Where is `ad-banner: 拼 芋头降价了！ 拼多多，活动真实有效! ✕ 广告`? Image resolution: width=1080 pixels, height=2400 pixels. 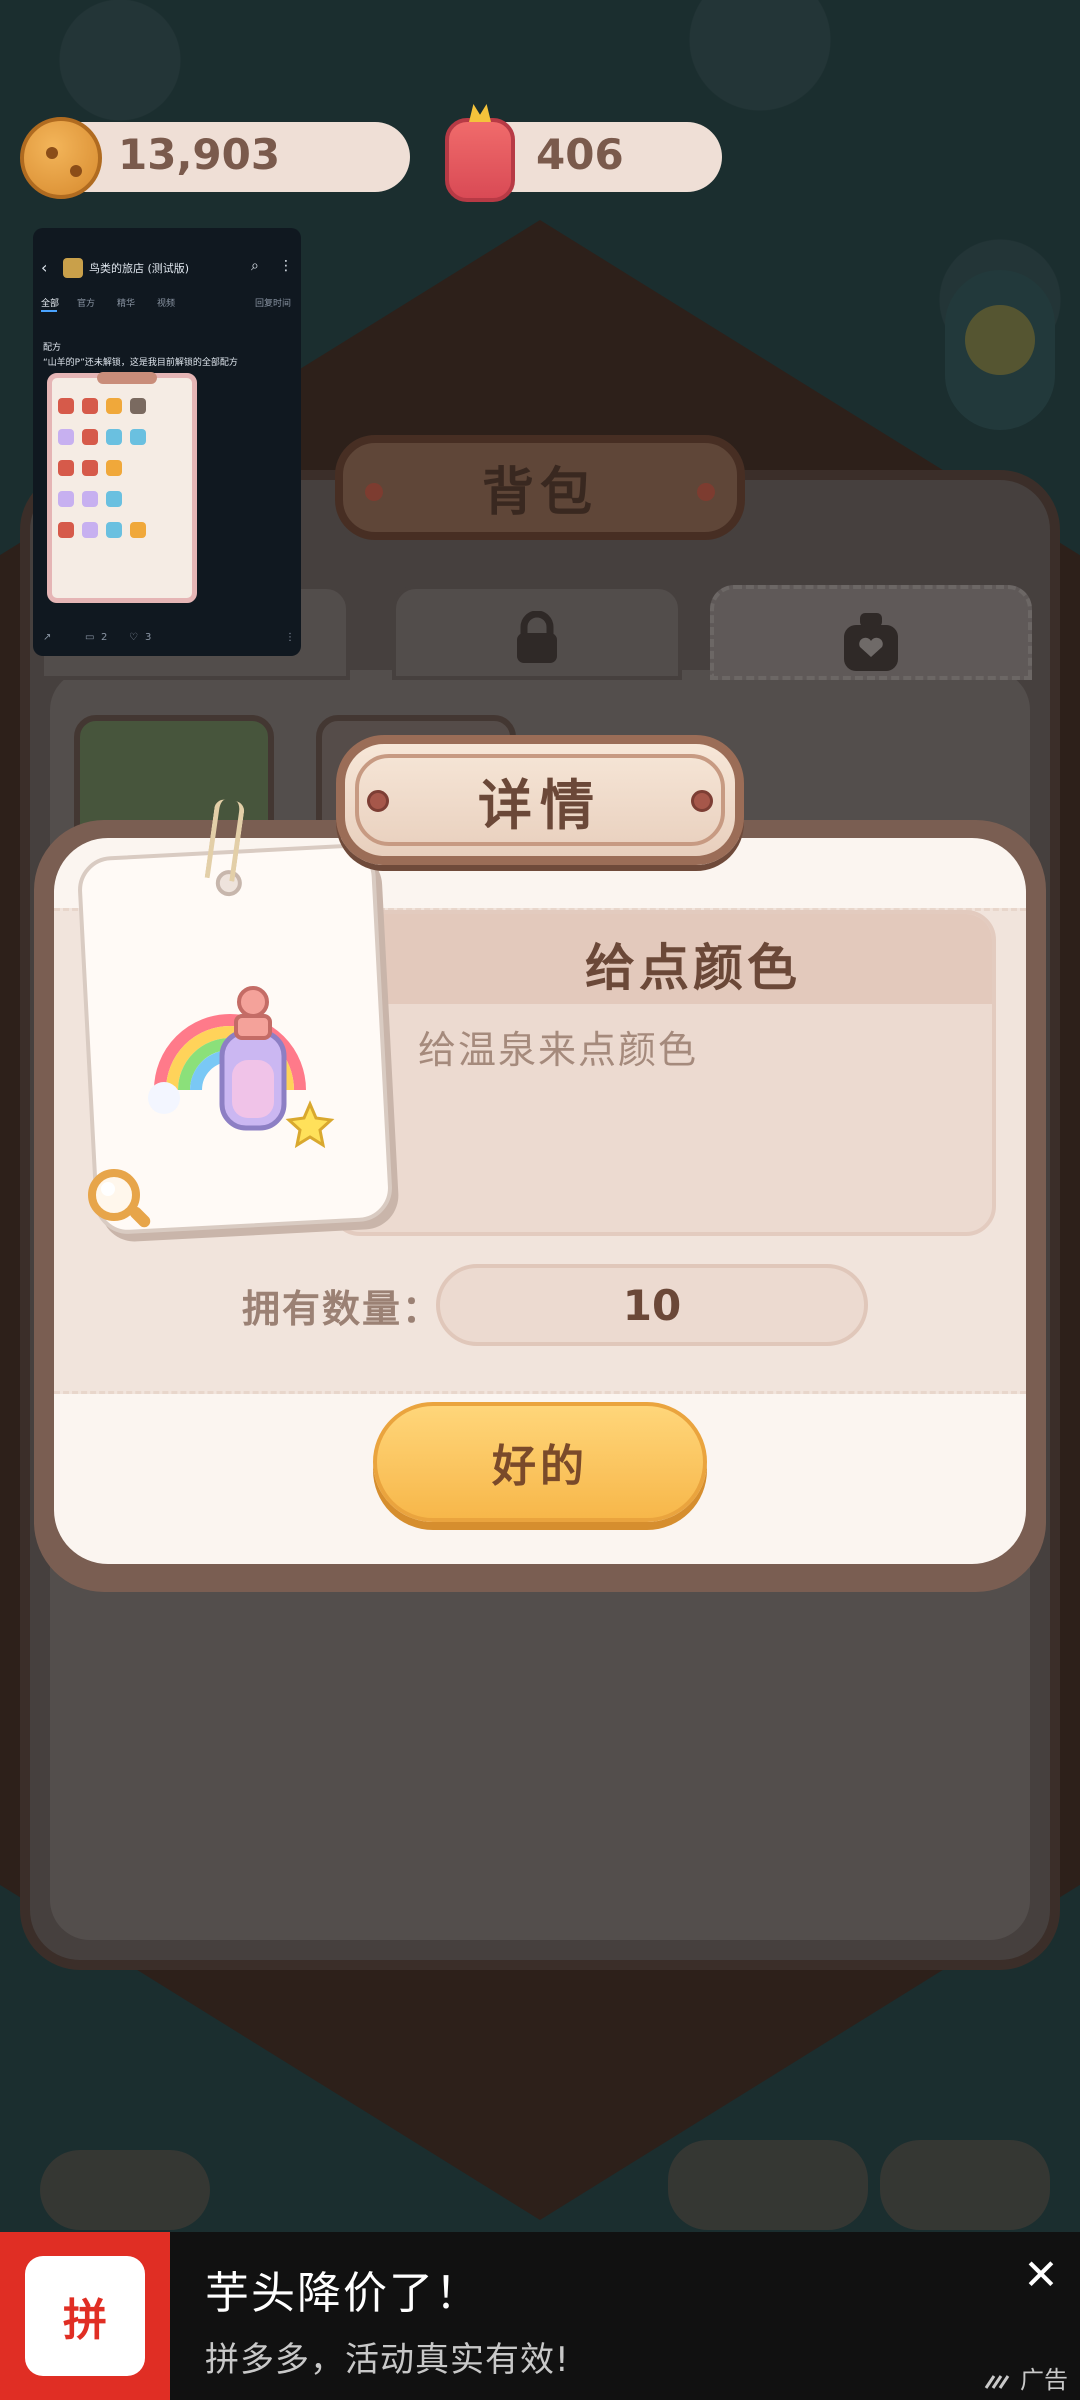
ad-banner: 拼 芋头降价了！ 拼多多，活动真实有效! ✕ 广告 is located at coordinates (540, 2316).